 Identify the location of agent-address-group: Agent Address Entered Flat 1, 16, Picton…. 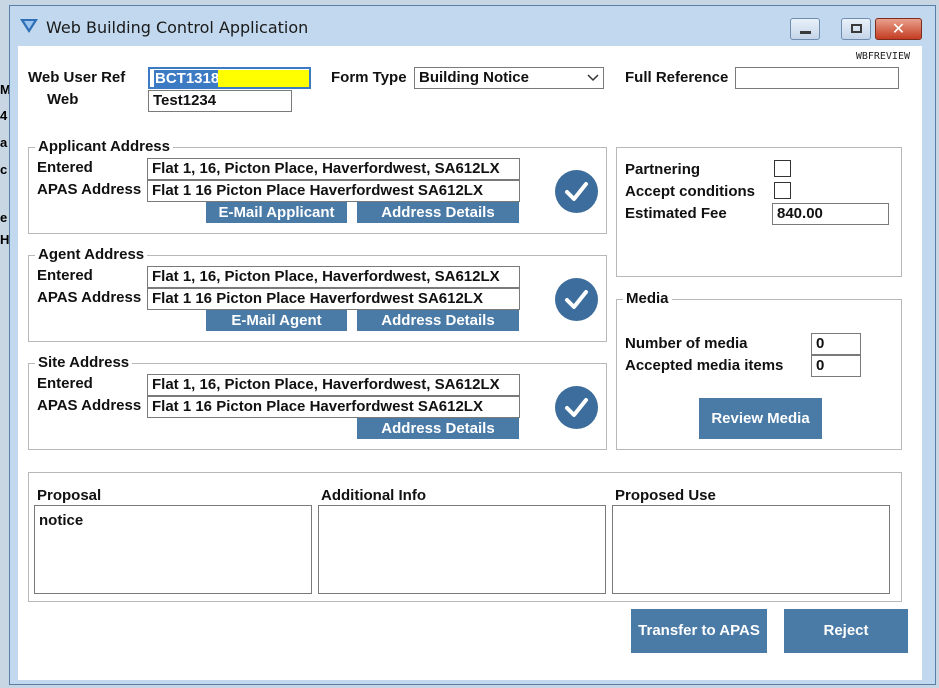
(317, 294).